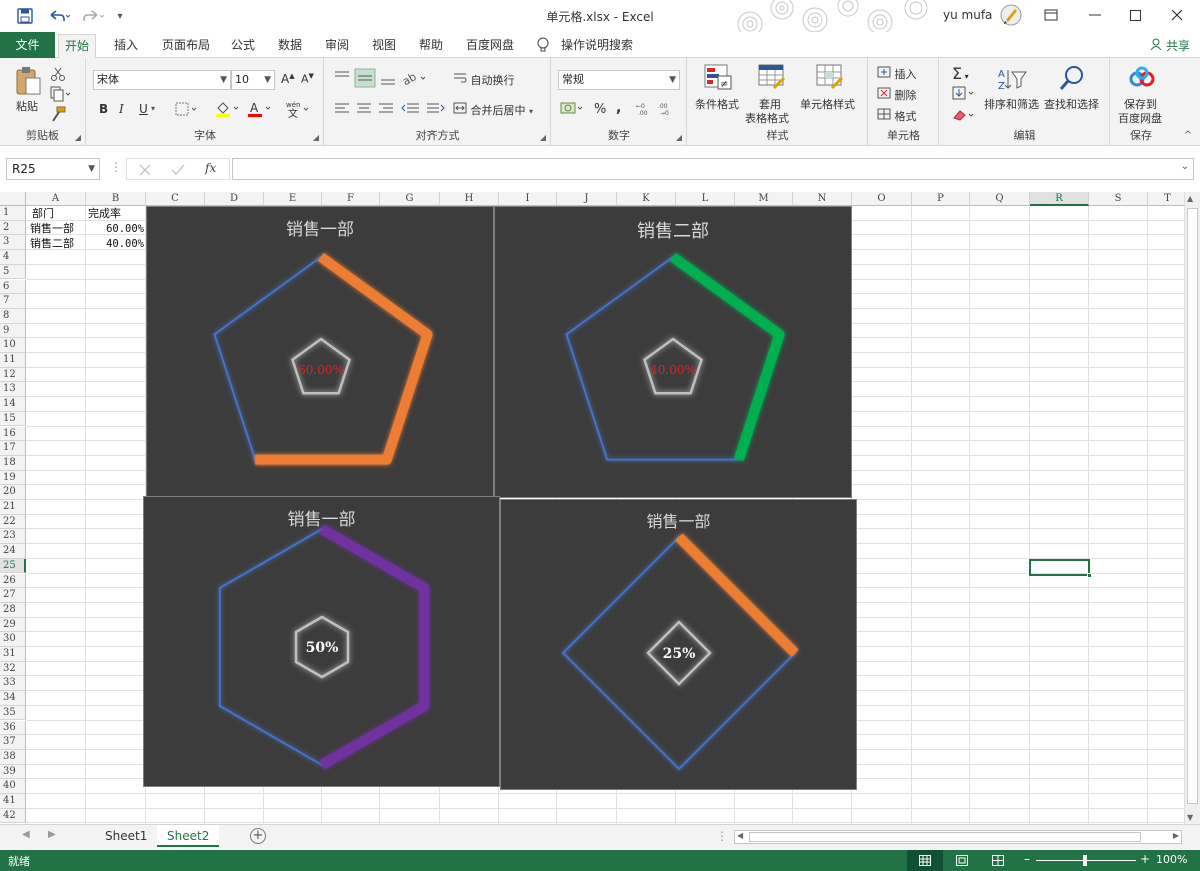 This screenshot has width=1200, height=871. Describe the element at coordinates (619, 80) in the screenshot. I see `number-format-select: 常规 ▼` at that location.